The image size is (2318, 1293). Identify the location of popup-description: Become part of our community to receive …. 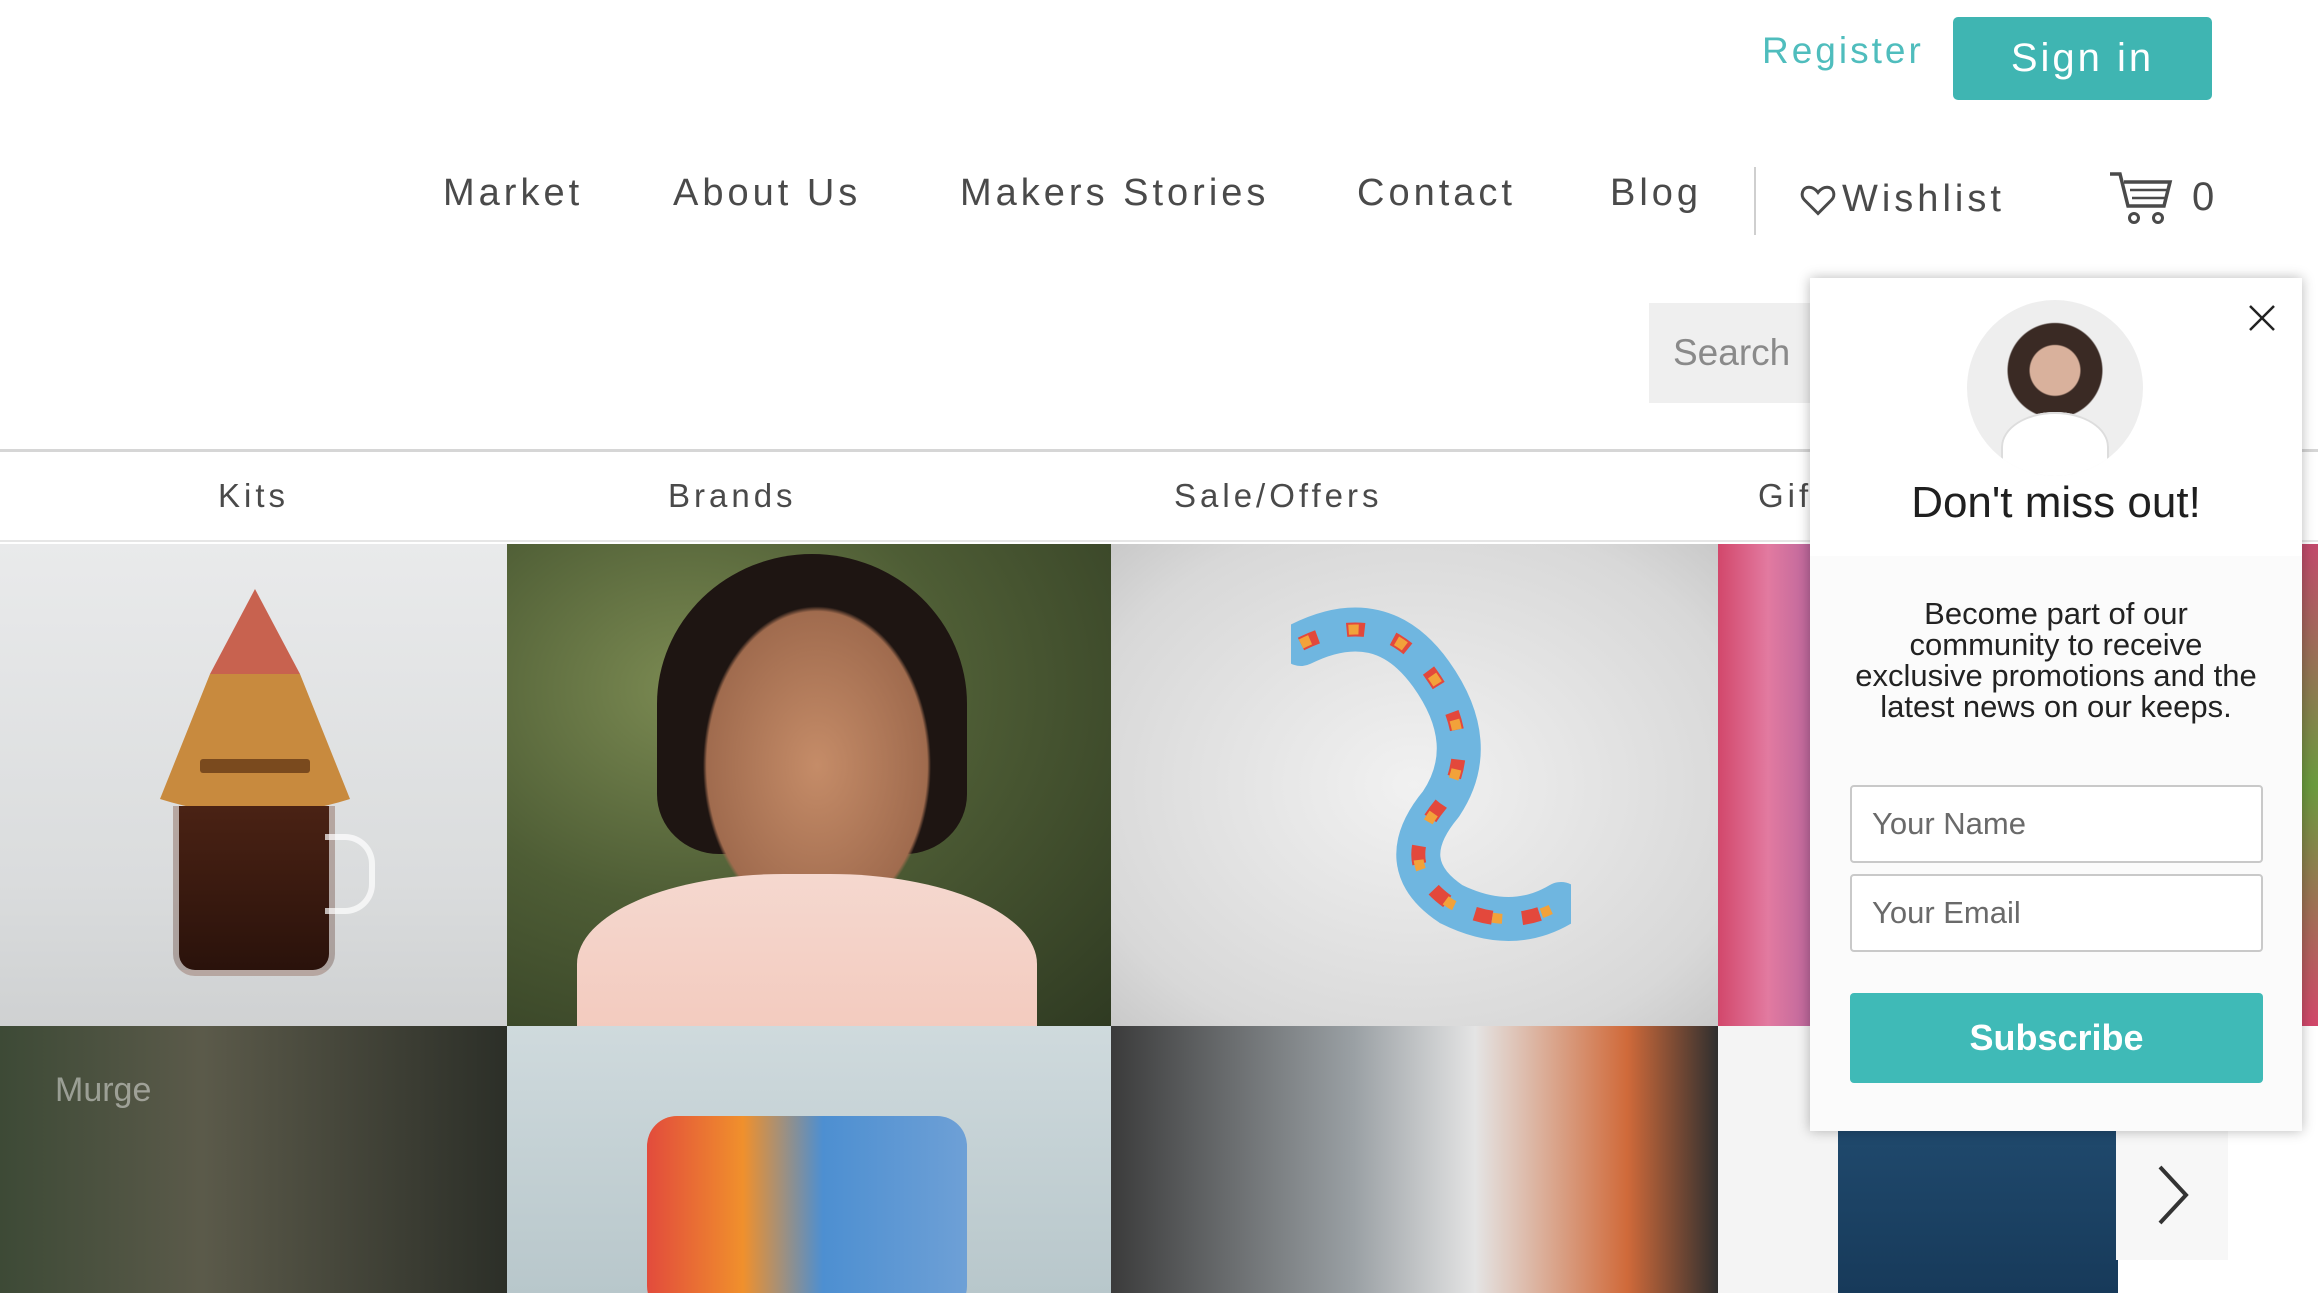
(2056, 660).